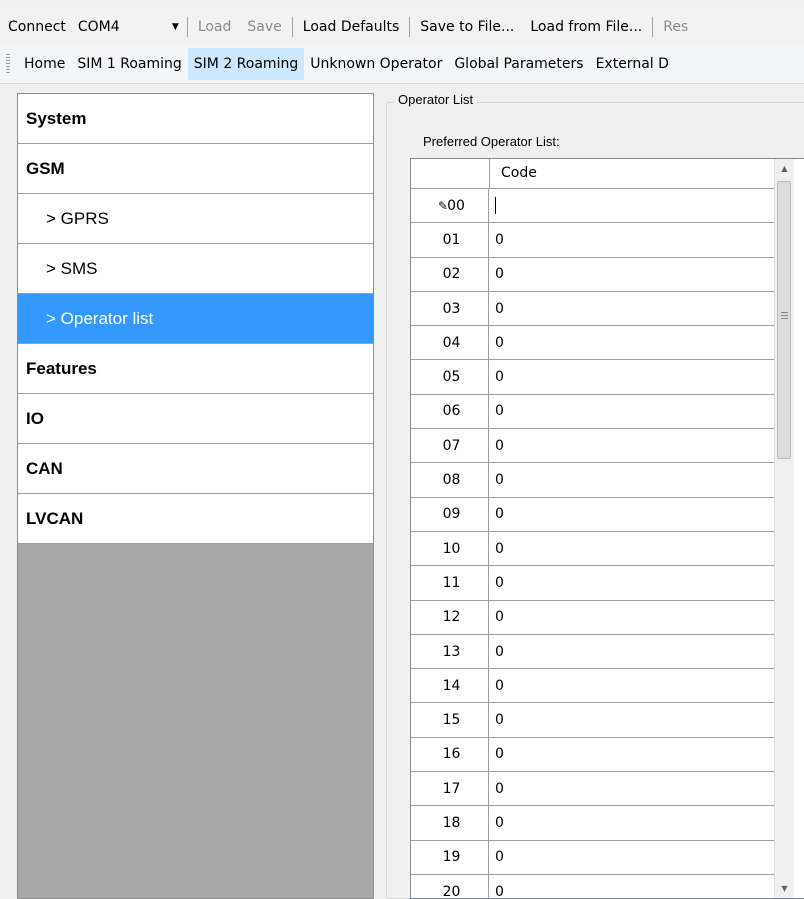  I want to click on table-row: 05 0, so click(592, 377).